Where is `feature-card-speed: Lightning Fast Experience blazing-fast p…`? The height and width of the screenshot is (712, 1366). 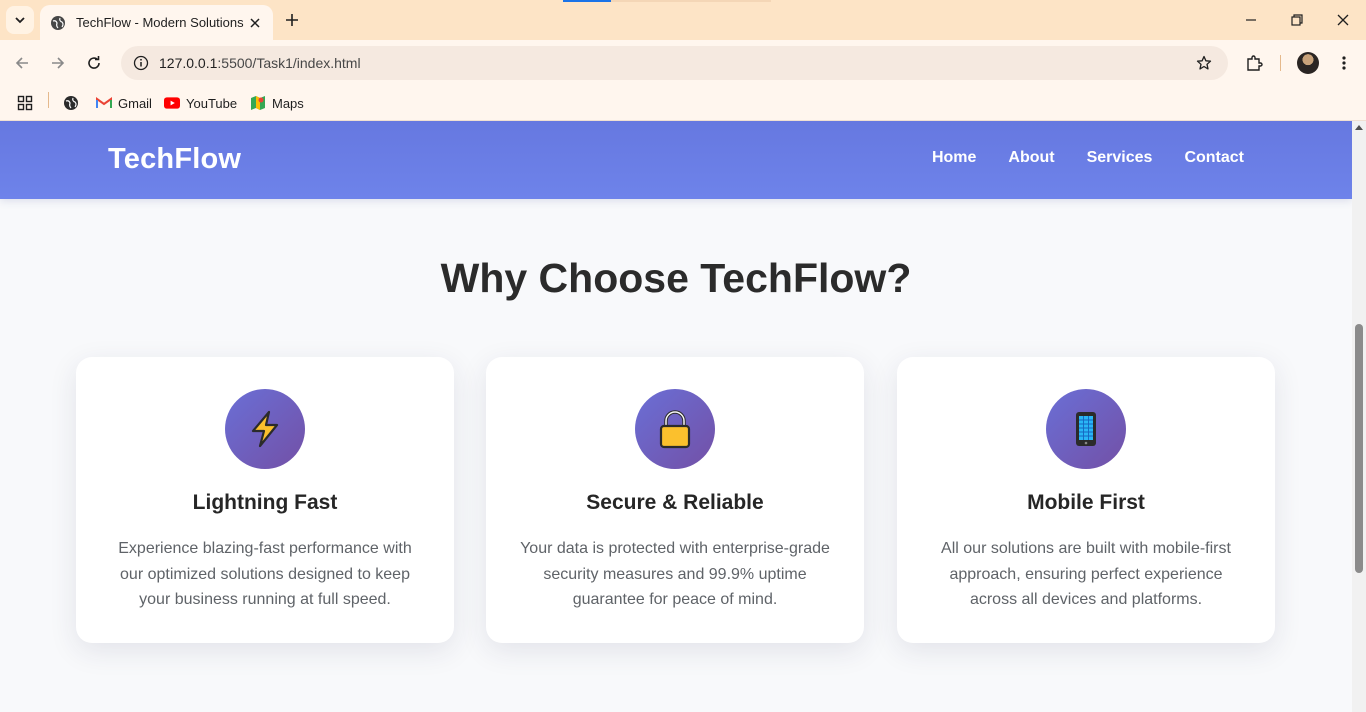
feature-card-speed: Lightning Fast Experience blazing-fast p… is located at coordinates (265, 500).